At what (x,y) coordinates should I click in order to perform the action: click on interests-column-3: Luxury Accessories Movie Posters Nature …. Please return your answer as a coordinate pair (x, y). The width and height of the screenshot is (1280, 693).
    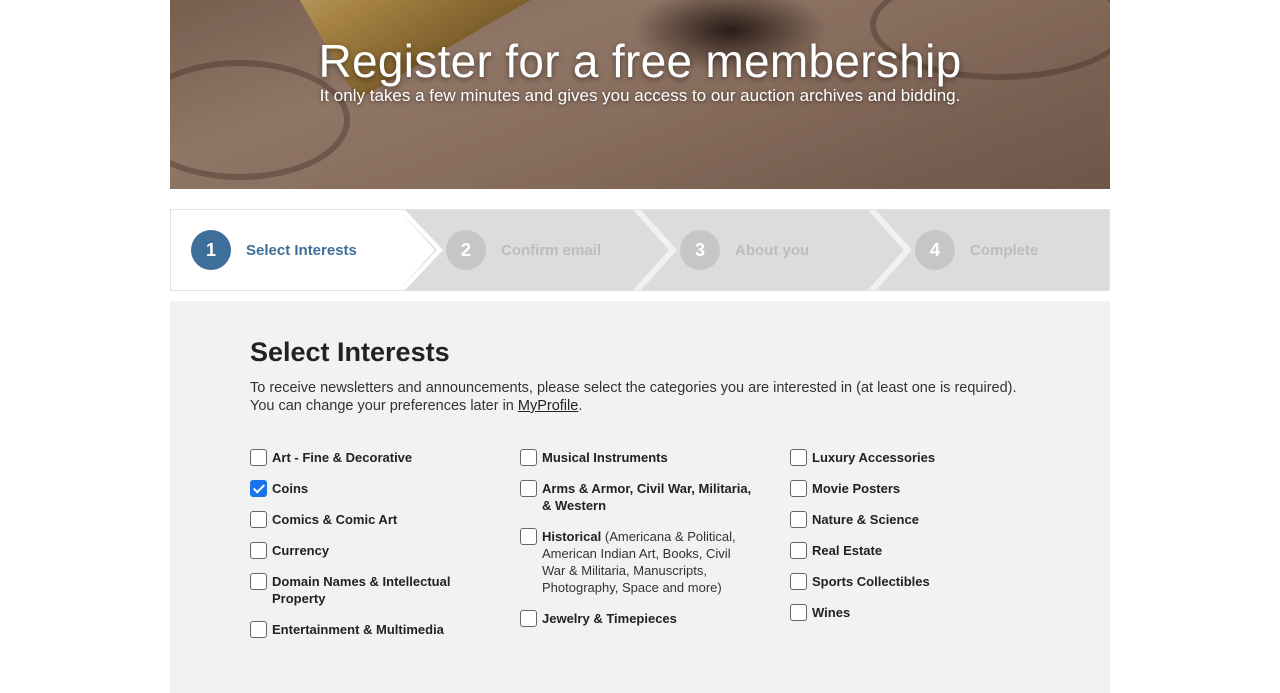
    Looking at the image, I should click on (915, 542).